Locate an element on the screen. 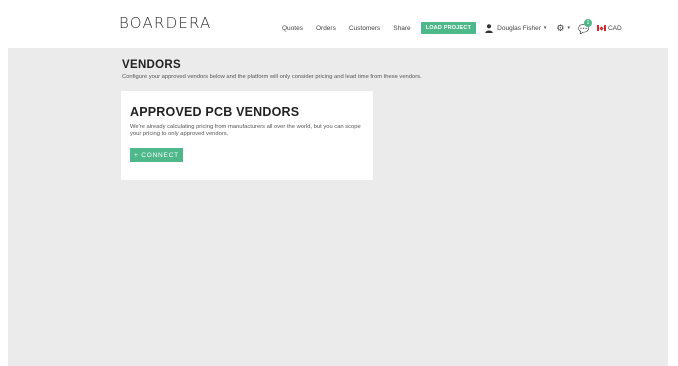 The image size is (678, 366). nav-link-quotes: Quotes is located at coordinates (292, 28).